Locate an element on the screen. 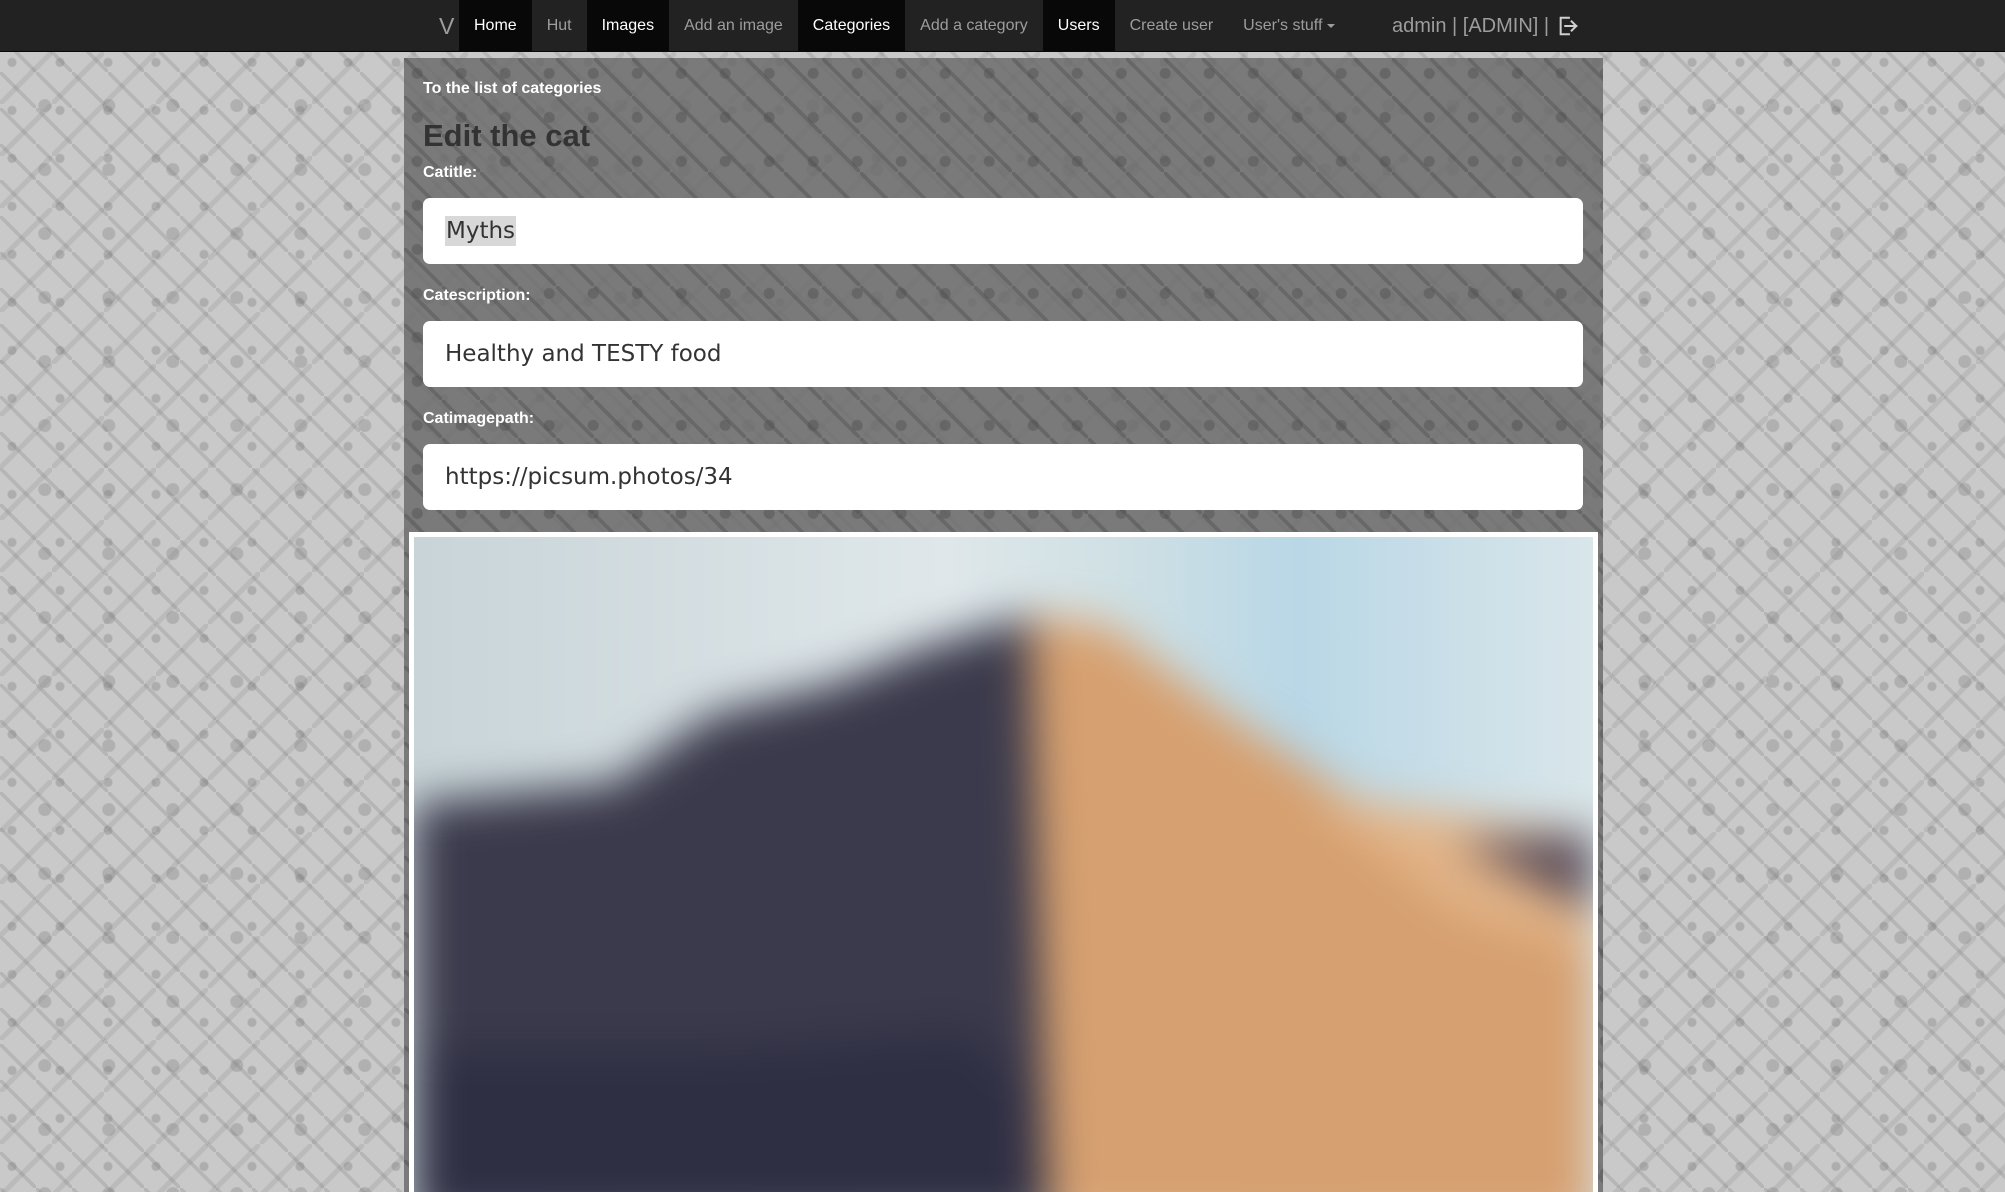 The height and width of the screenshot is (1192, 2005). logout-icon is located at coordinates (1568, 26).